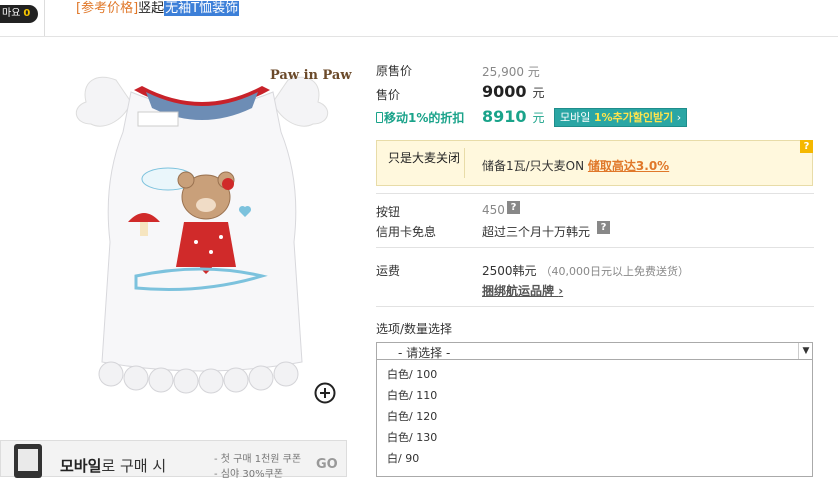 This screenshot has height=480, width=838. Describe the element at coordinates (504, 116) in the screenshot. I see `mobile-price-value: 8910` at that location.